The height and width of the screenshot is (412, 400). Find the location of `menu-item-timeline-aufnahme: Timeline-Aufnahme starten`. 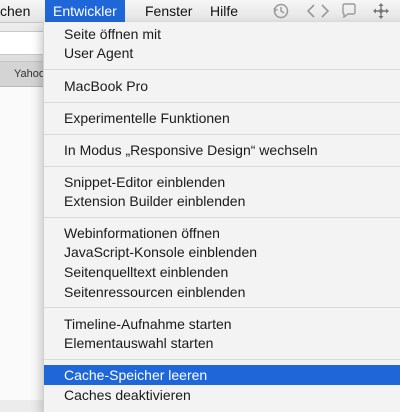

menu-item-timeline-aufnahme: Timeline-Aufnahme starten is located at coordinates (222, 324).